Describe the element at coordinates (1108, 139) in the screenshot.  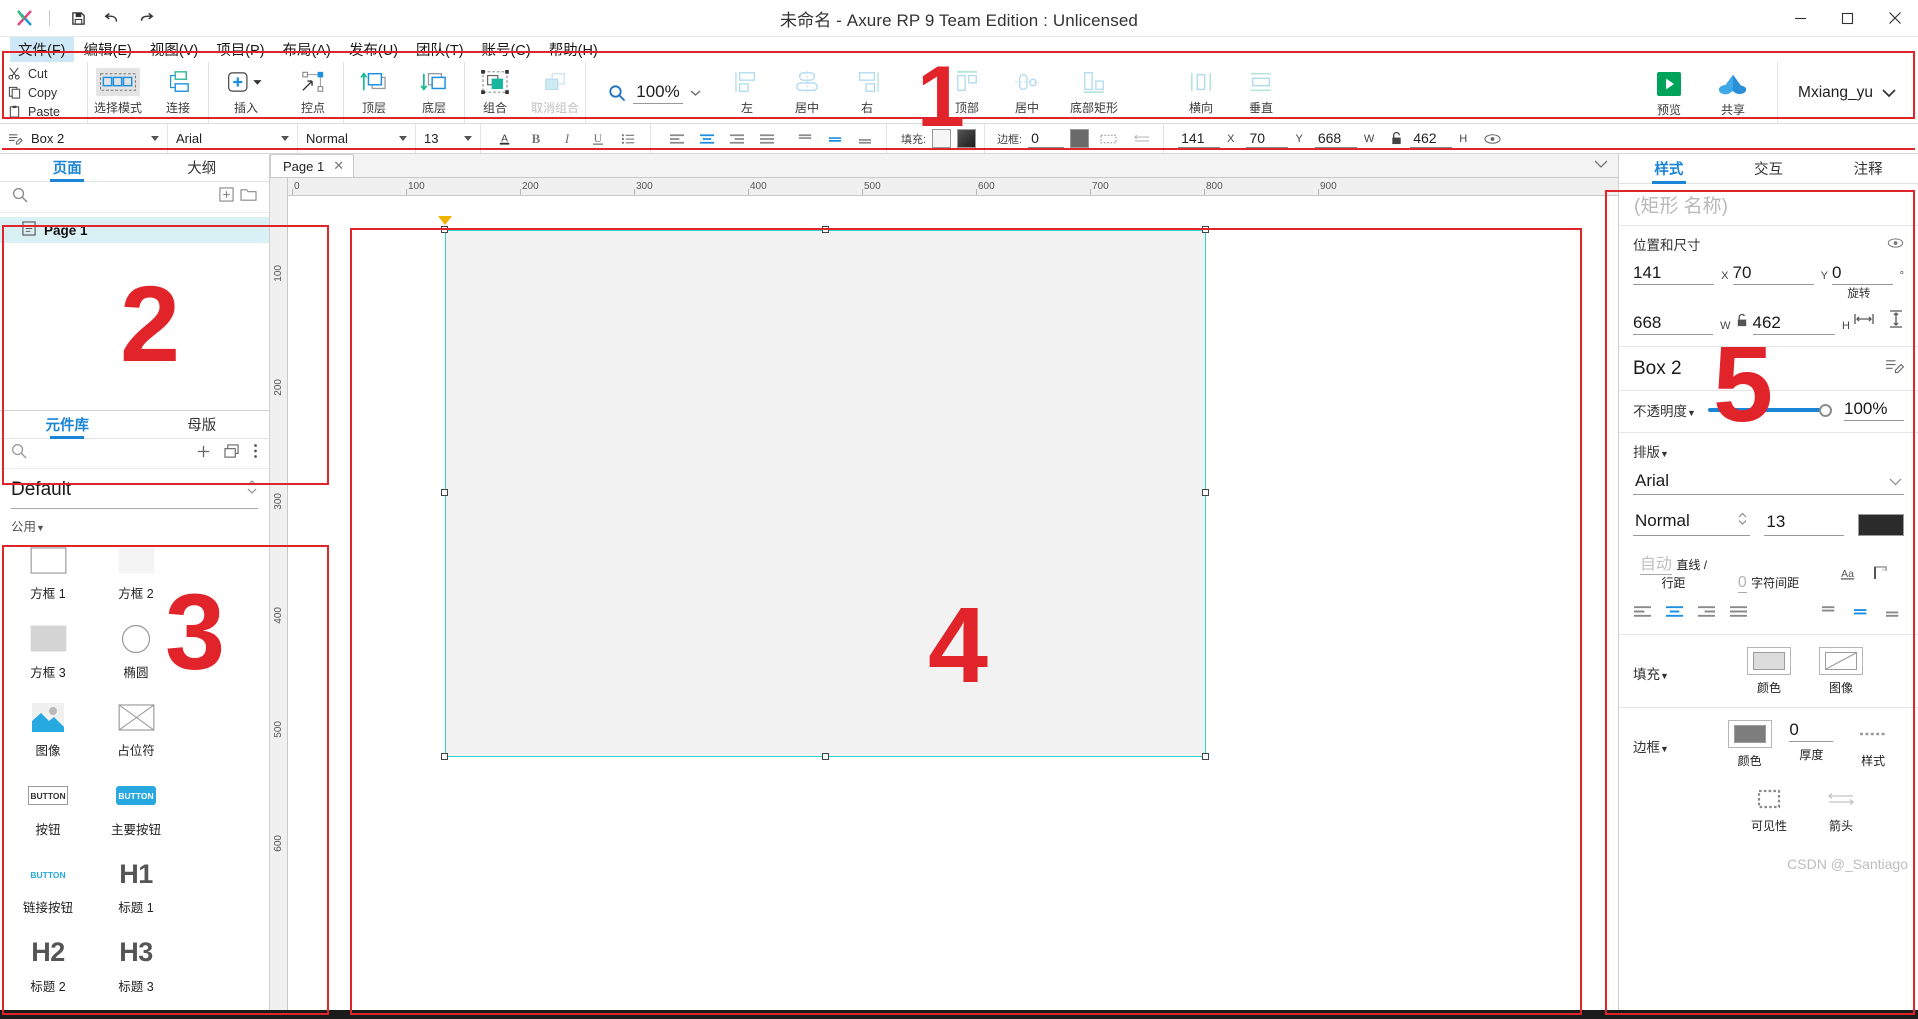
I see `border-style-icon` at that location.